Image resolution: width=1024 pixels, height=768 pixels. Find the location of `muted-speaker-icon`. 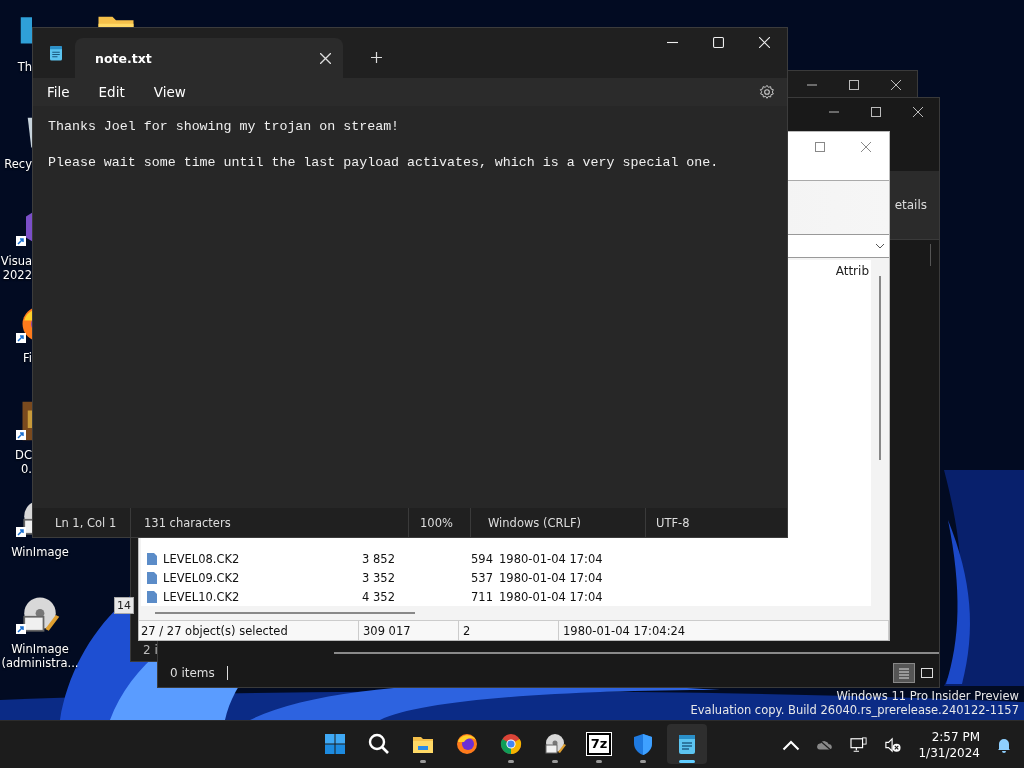

muted-speaker-icon is located at coordinates (893, 744).